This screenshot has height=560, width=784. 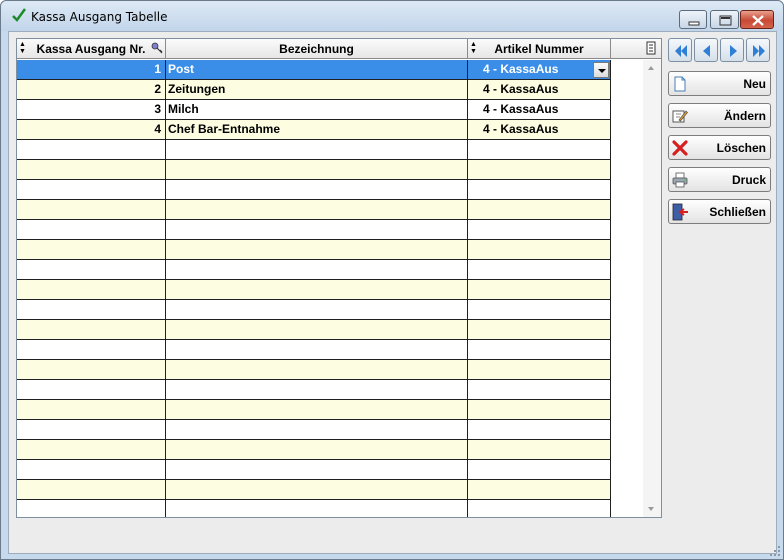 I want to click on edit-button: Ändern, so click(x=719, y=115).